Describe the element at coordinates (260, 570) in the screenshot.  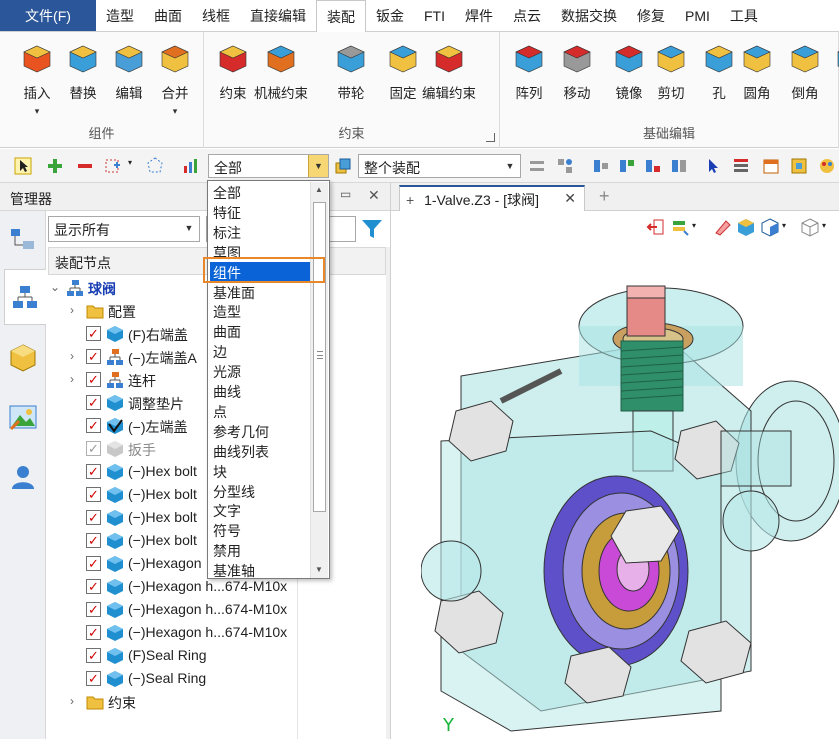
I see `dropdown-option: 基准轴` at that location.